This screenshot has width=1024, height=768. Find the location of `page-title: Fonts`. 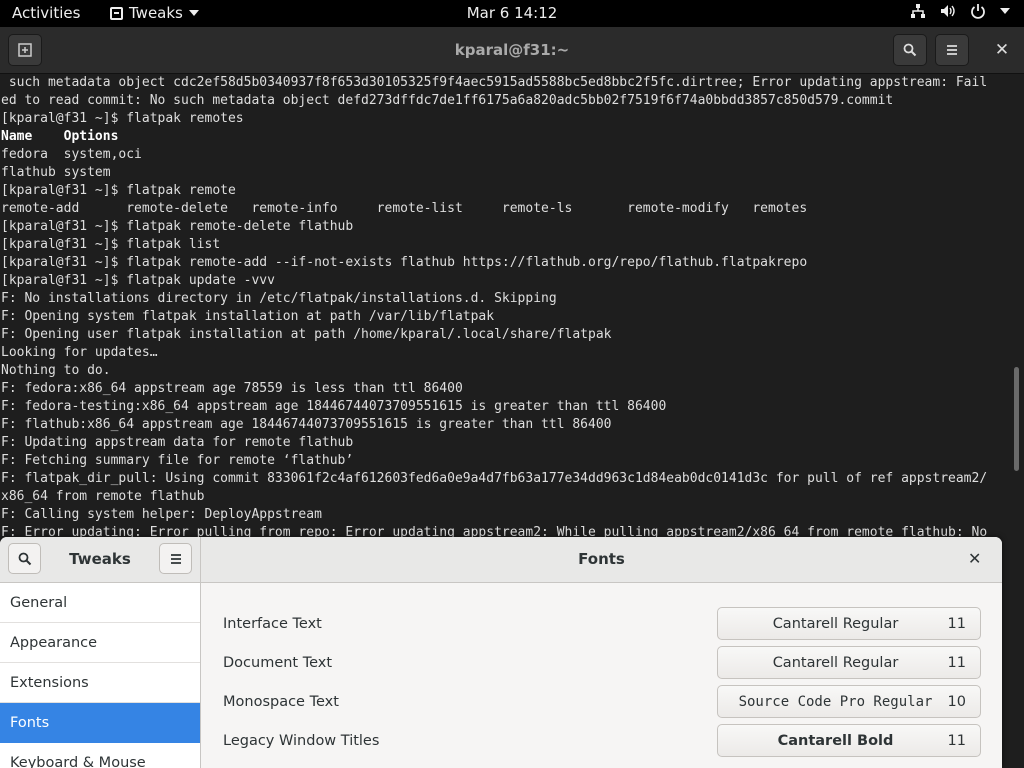

page-title: Fonts is located at coordinates (601, 559).